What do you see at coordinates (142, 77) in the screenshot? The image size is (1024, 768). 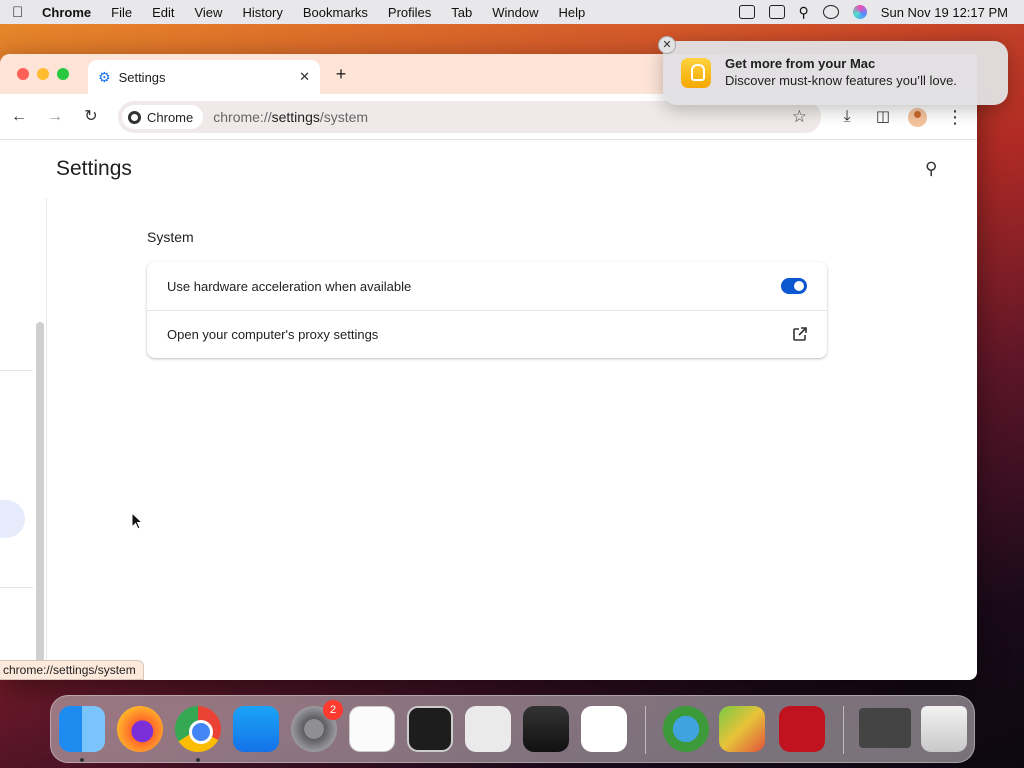 I see `tab-title: Settings` at bounding box center [142, 77].